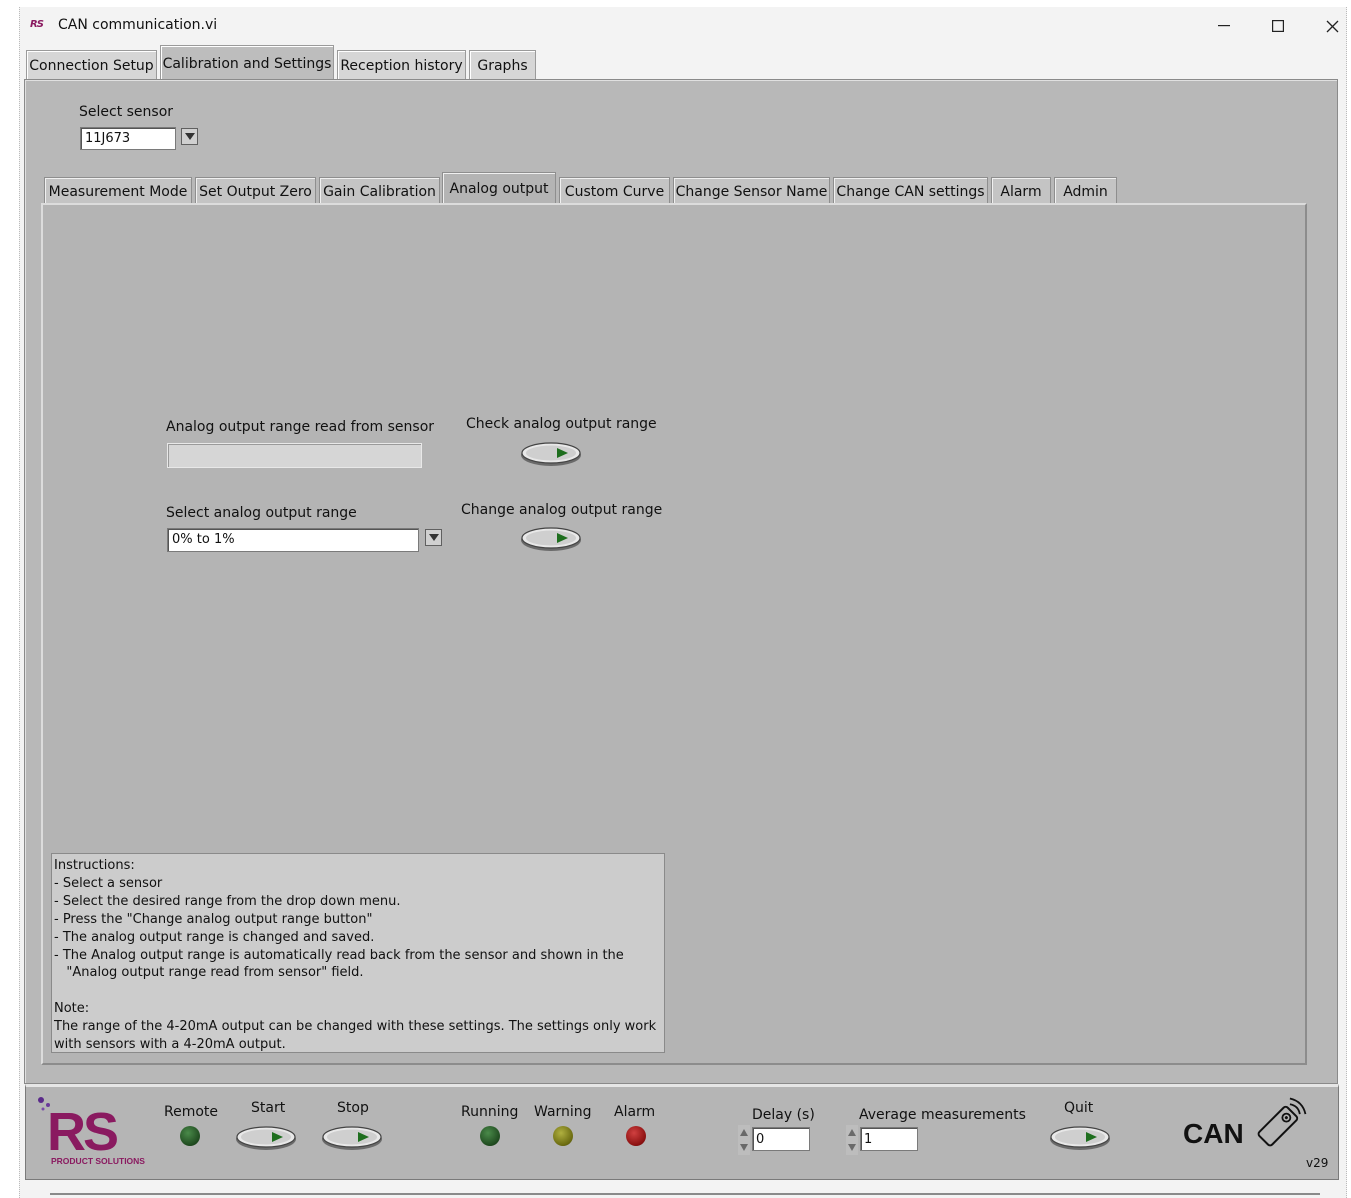  I want to click on bottom-control-bar, so click(682, 1132).